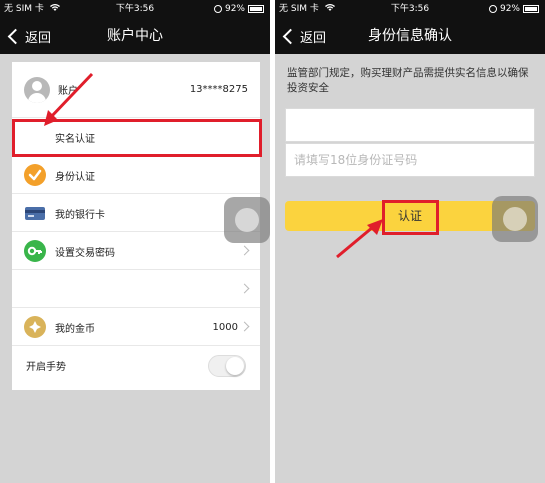 Image resolution: width=545 pixels, height=483 pixels. I want to click on menu-item-label: 身份认证, so click(75, 177).